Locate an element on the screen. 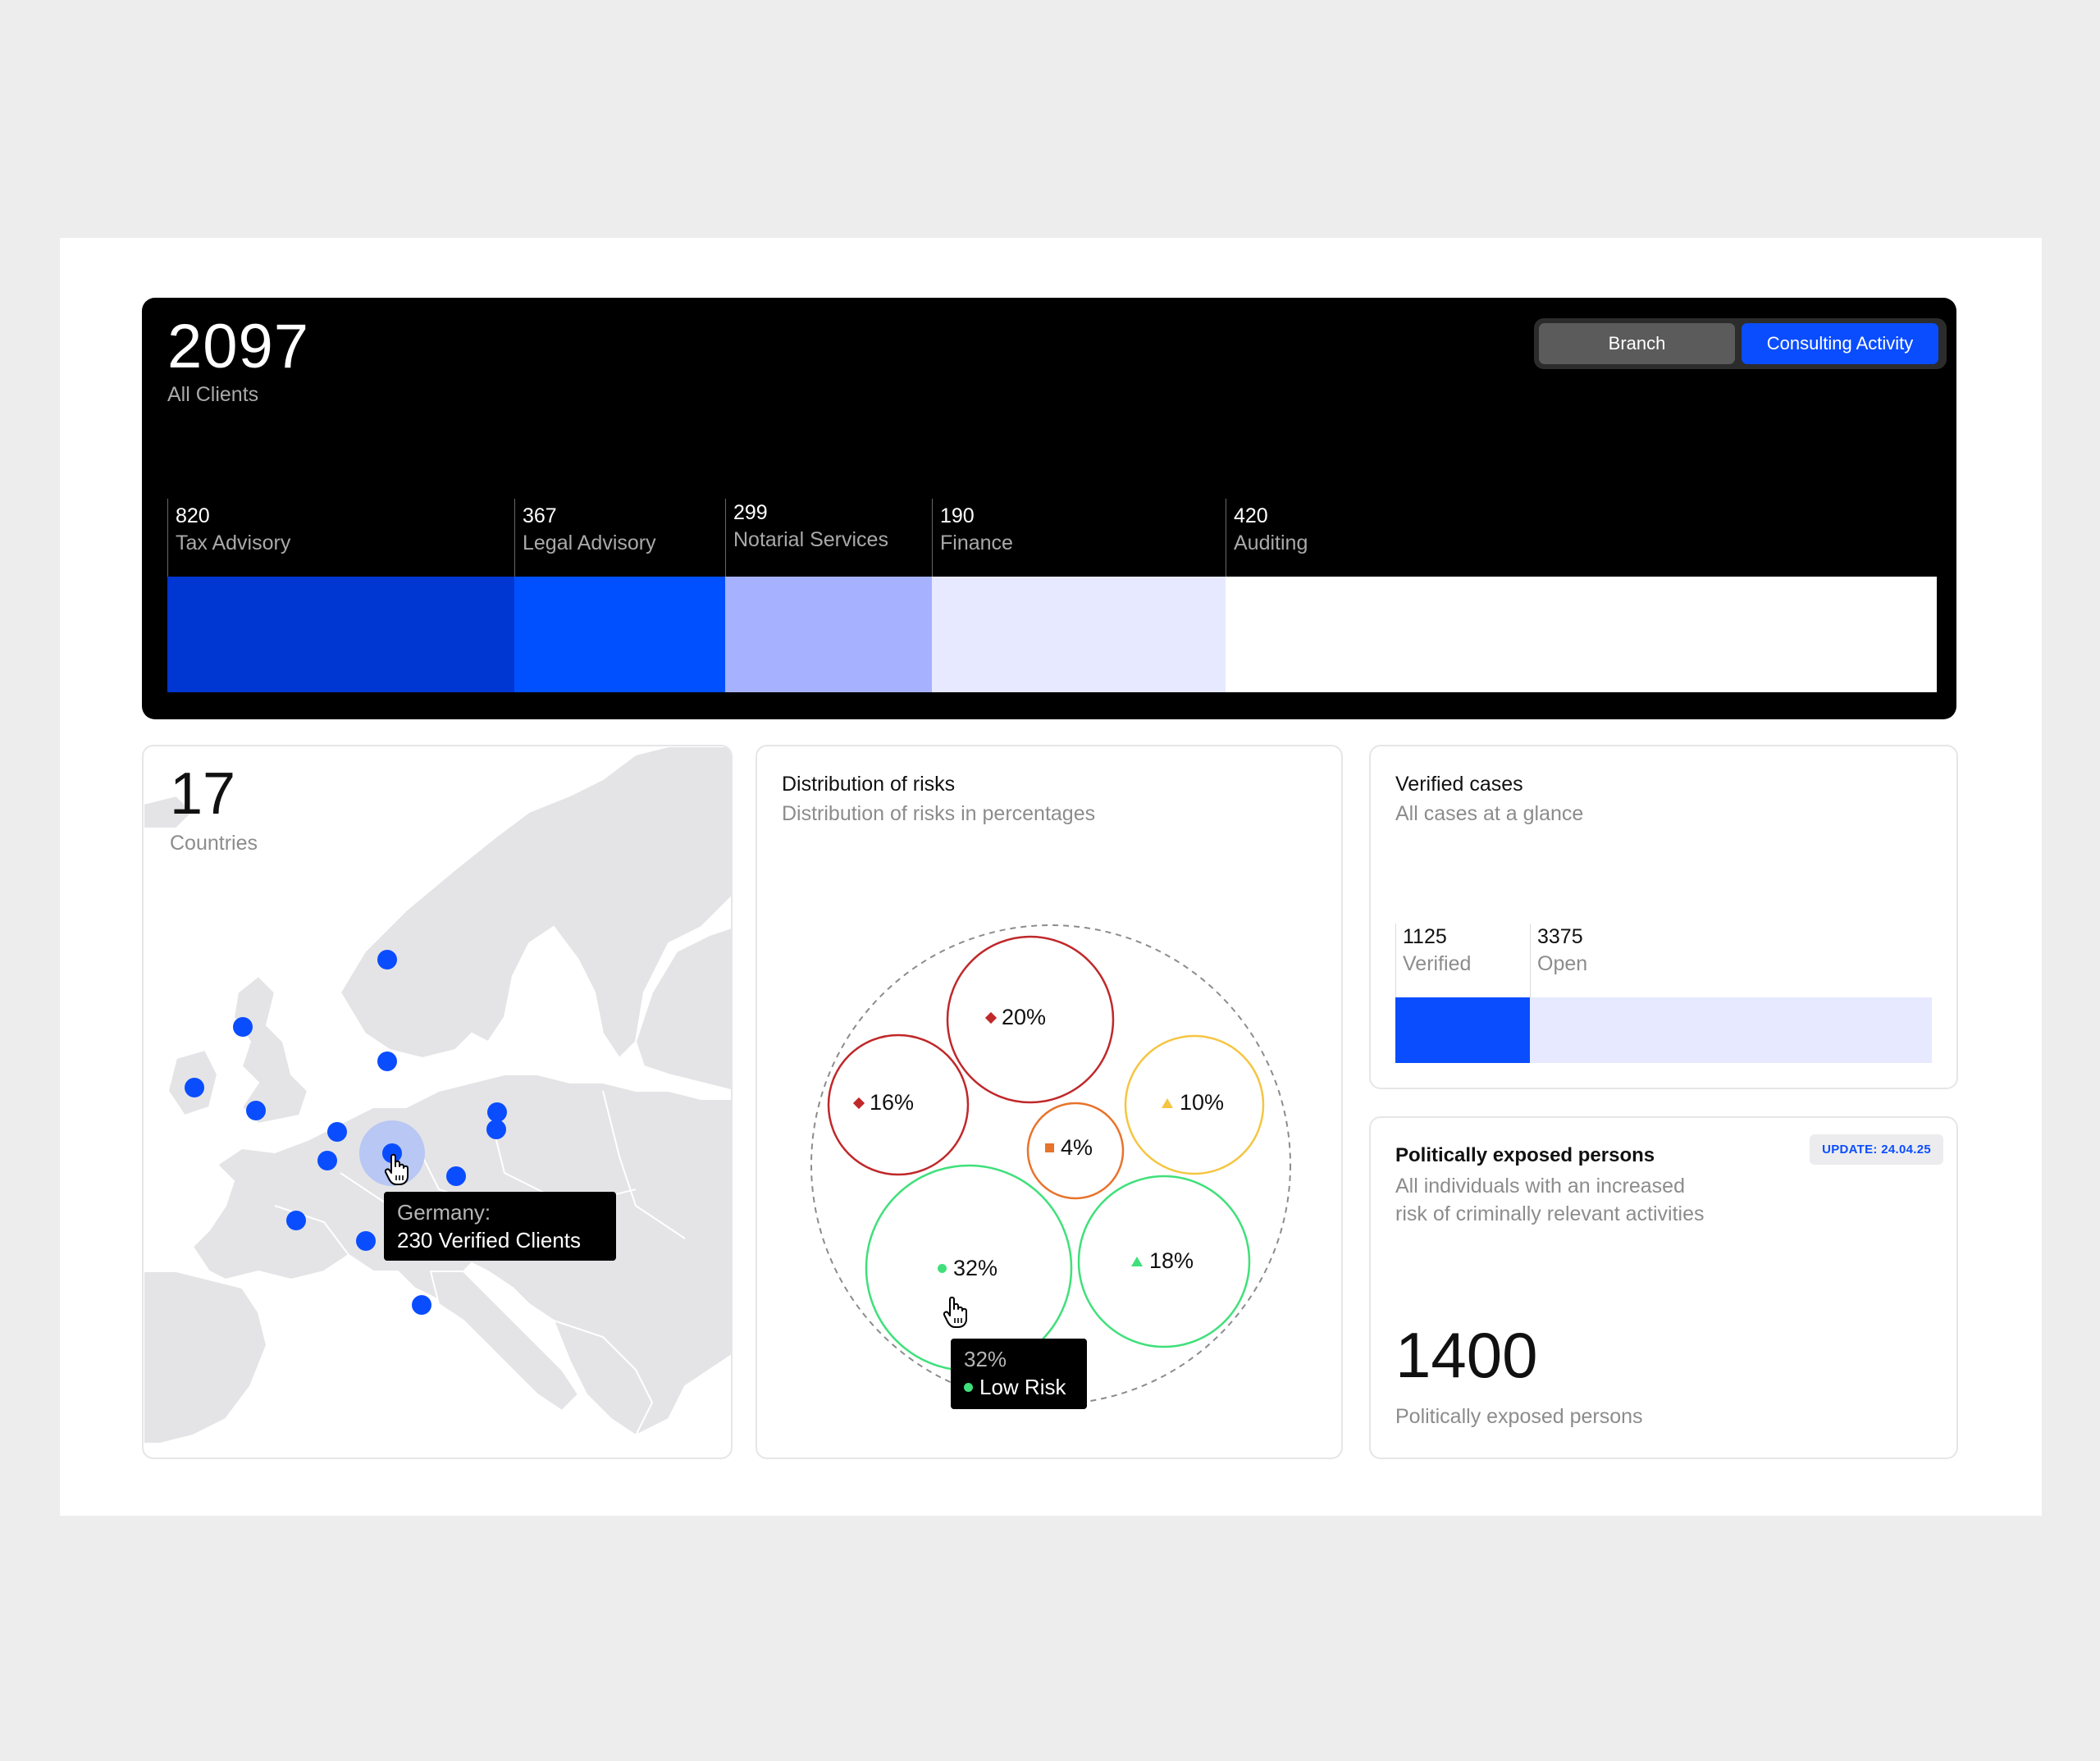 This screenshot has width=2100, height=1761. segment-label-tax: 820 Tax Advisory is located at coordinates (233, 530).